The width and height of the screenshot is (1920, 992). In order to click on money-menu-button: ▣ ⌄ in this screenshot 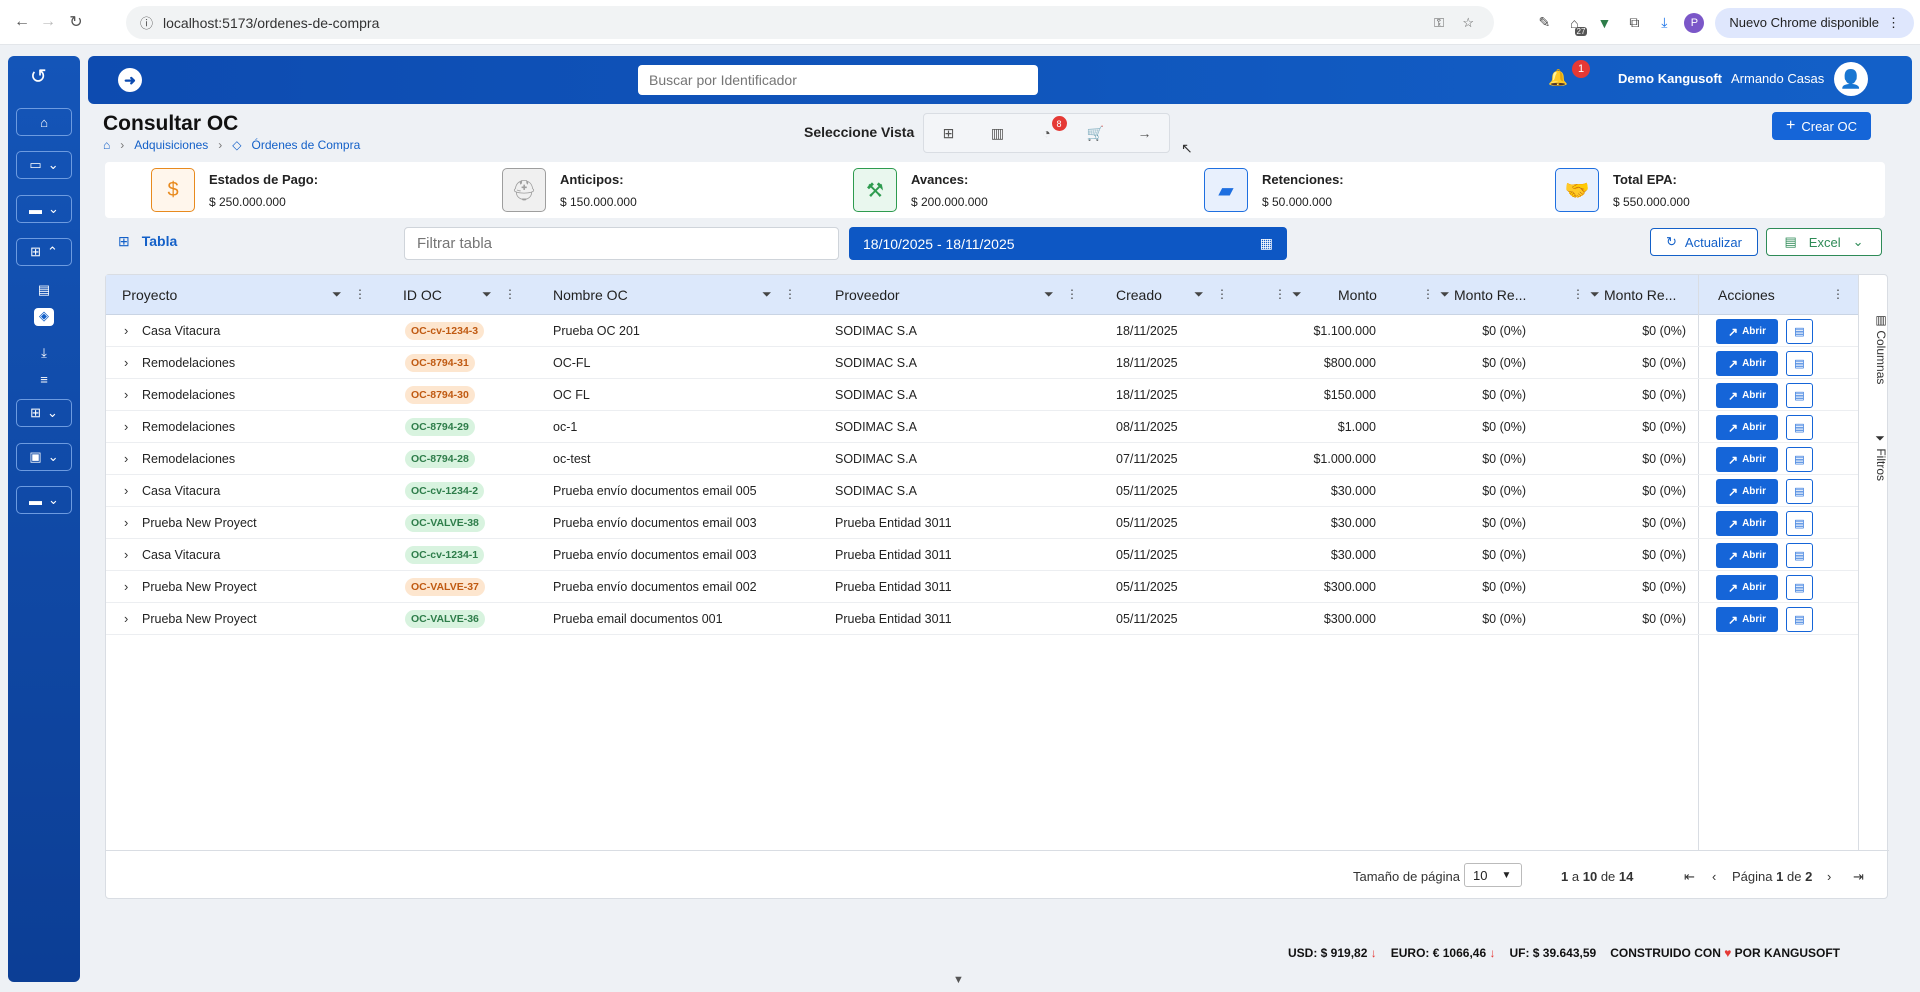, I will do `click(44, 457)`.